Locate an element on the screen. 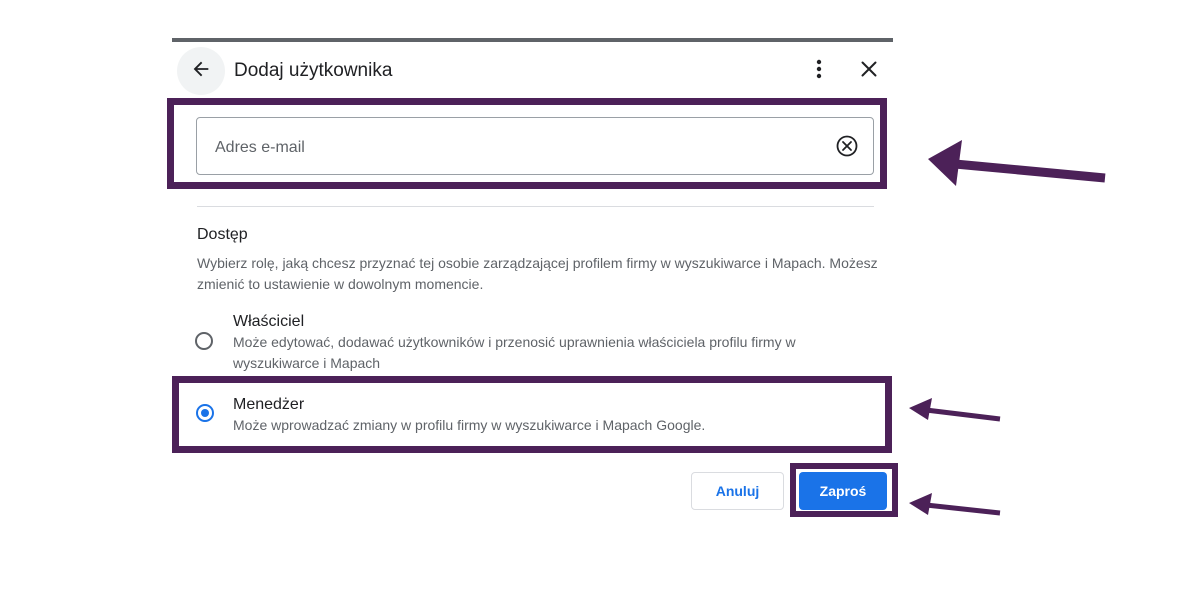 This screenshot has width=1200, height=600. close-button is located at coordinates (869, 71).